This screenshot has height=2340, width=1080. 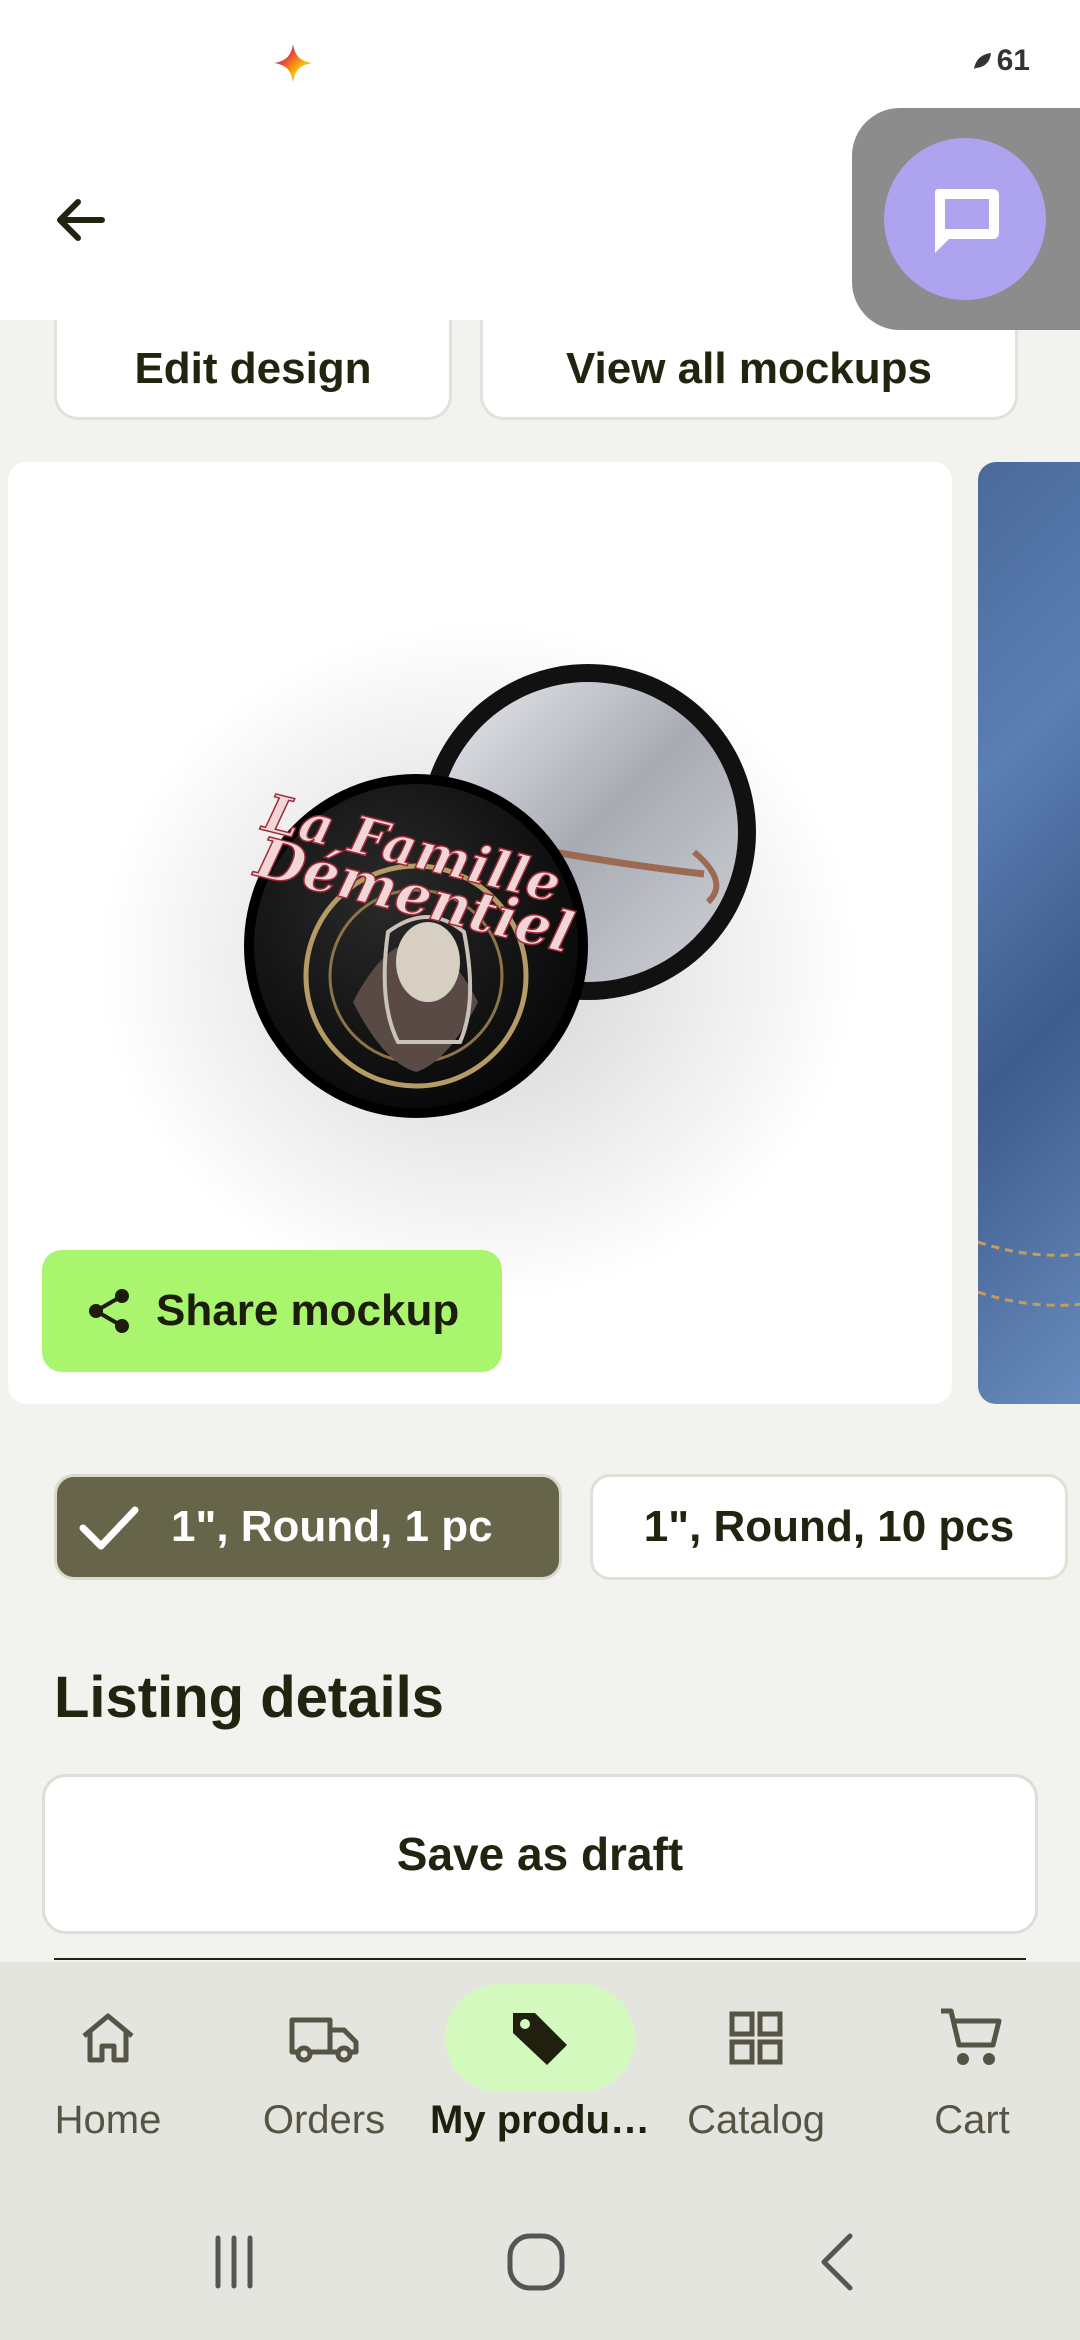 What do you see at coordinates (249, 1697) in the screenshot?
I see `section-title: Listing details` at bounding box center [249, 1697].